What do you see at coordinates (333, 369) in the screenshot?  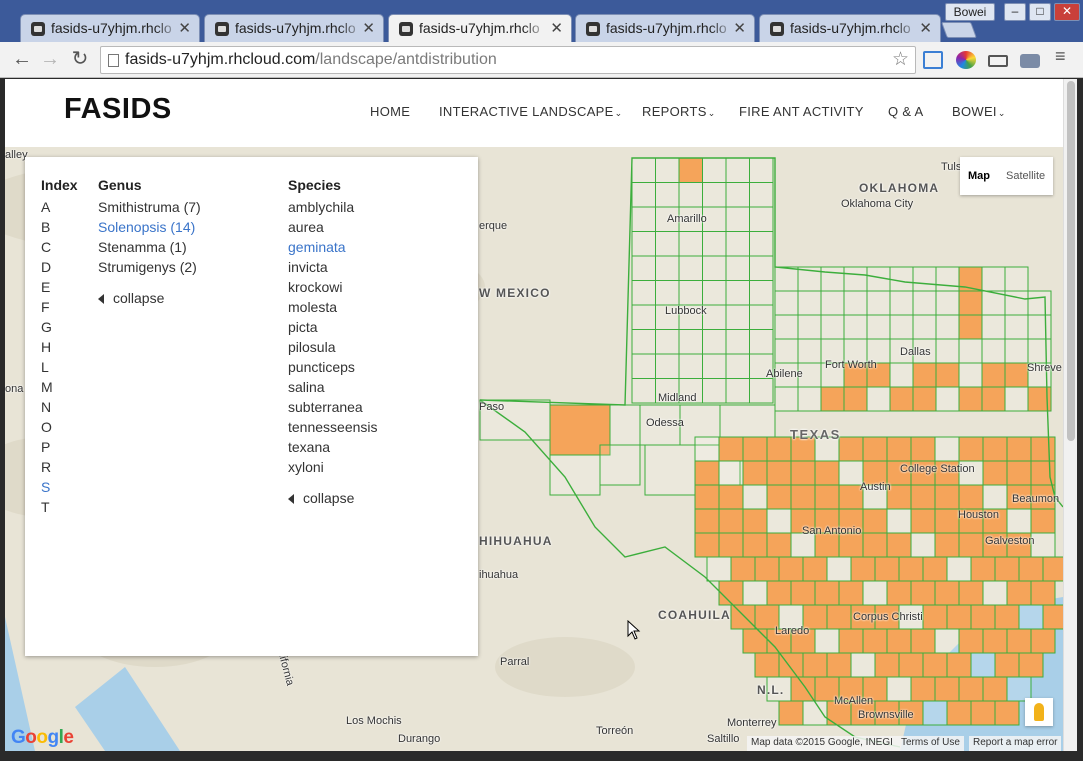 I see `species-item: puncticeps` at bounding box center [333, 369].